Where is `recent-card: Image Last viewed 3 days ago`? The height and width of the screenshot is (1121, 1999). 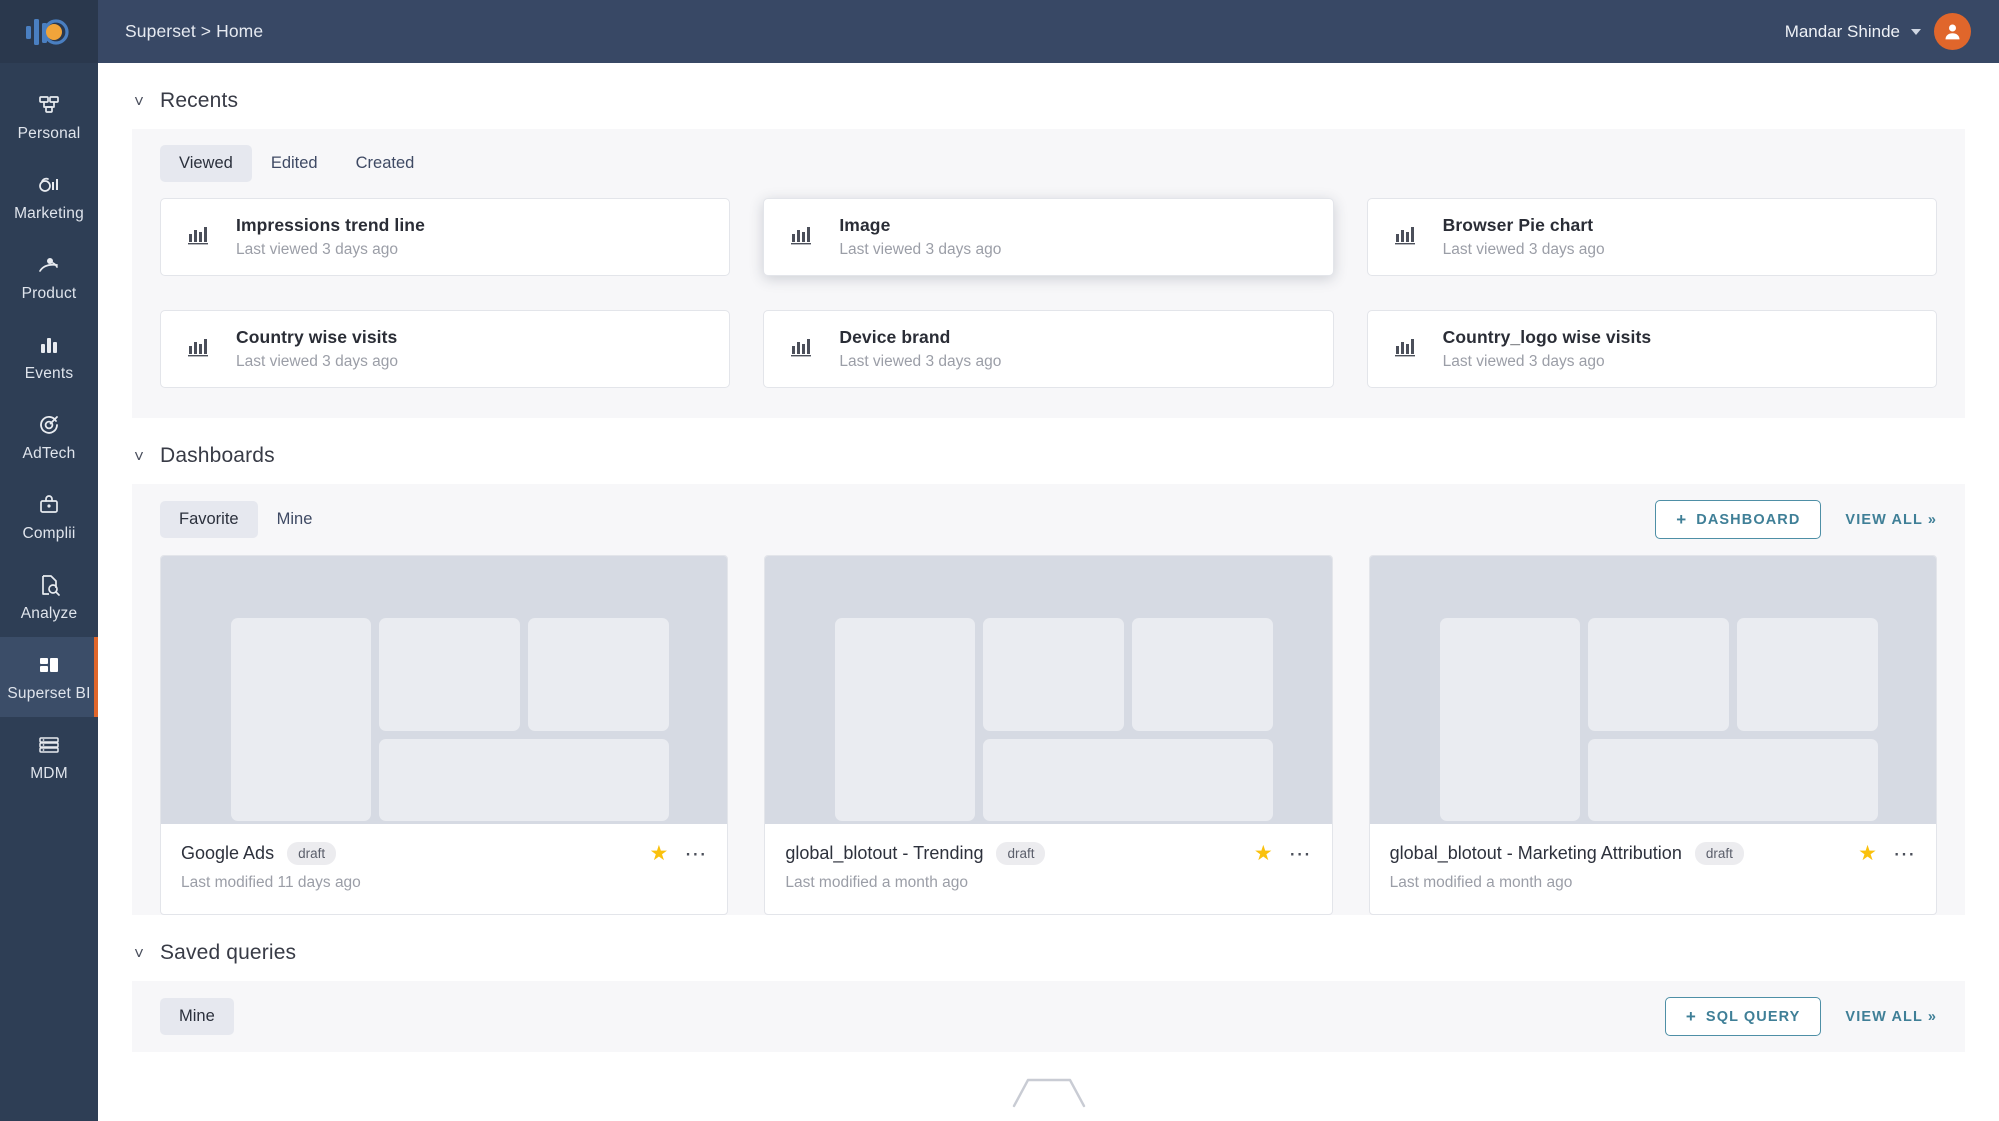 recent-card: Image Last viewed 3 days ago is located at coordinates (1048, 237).